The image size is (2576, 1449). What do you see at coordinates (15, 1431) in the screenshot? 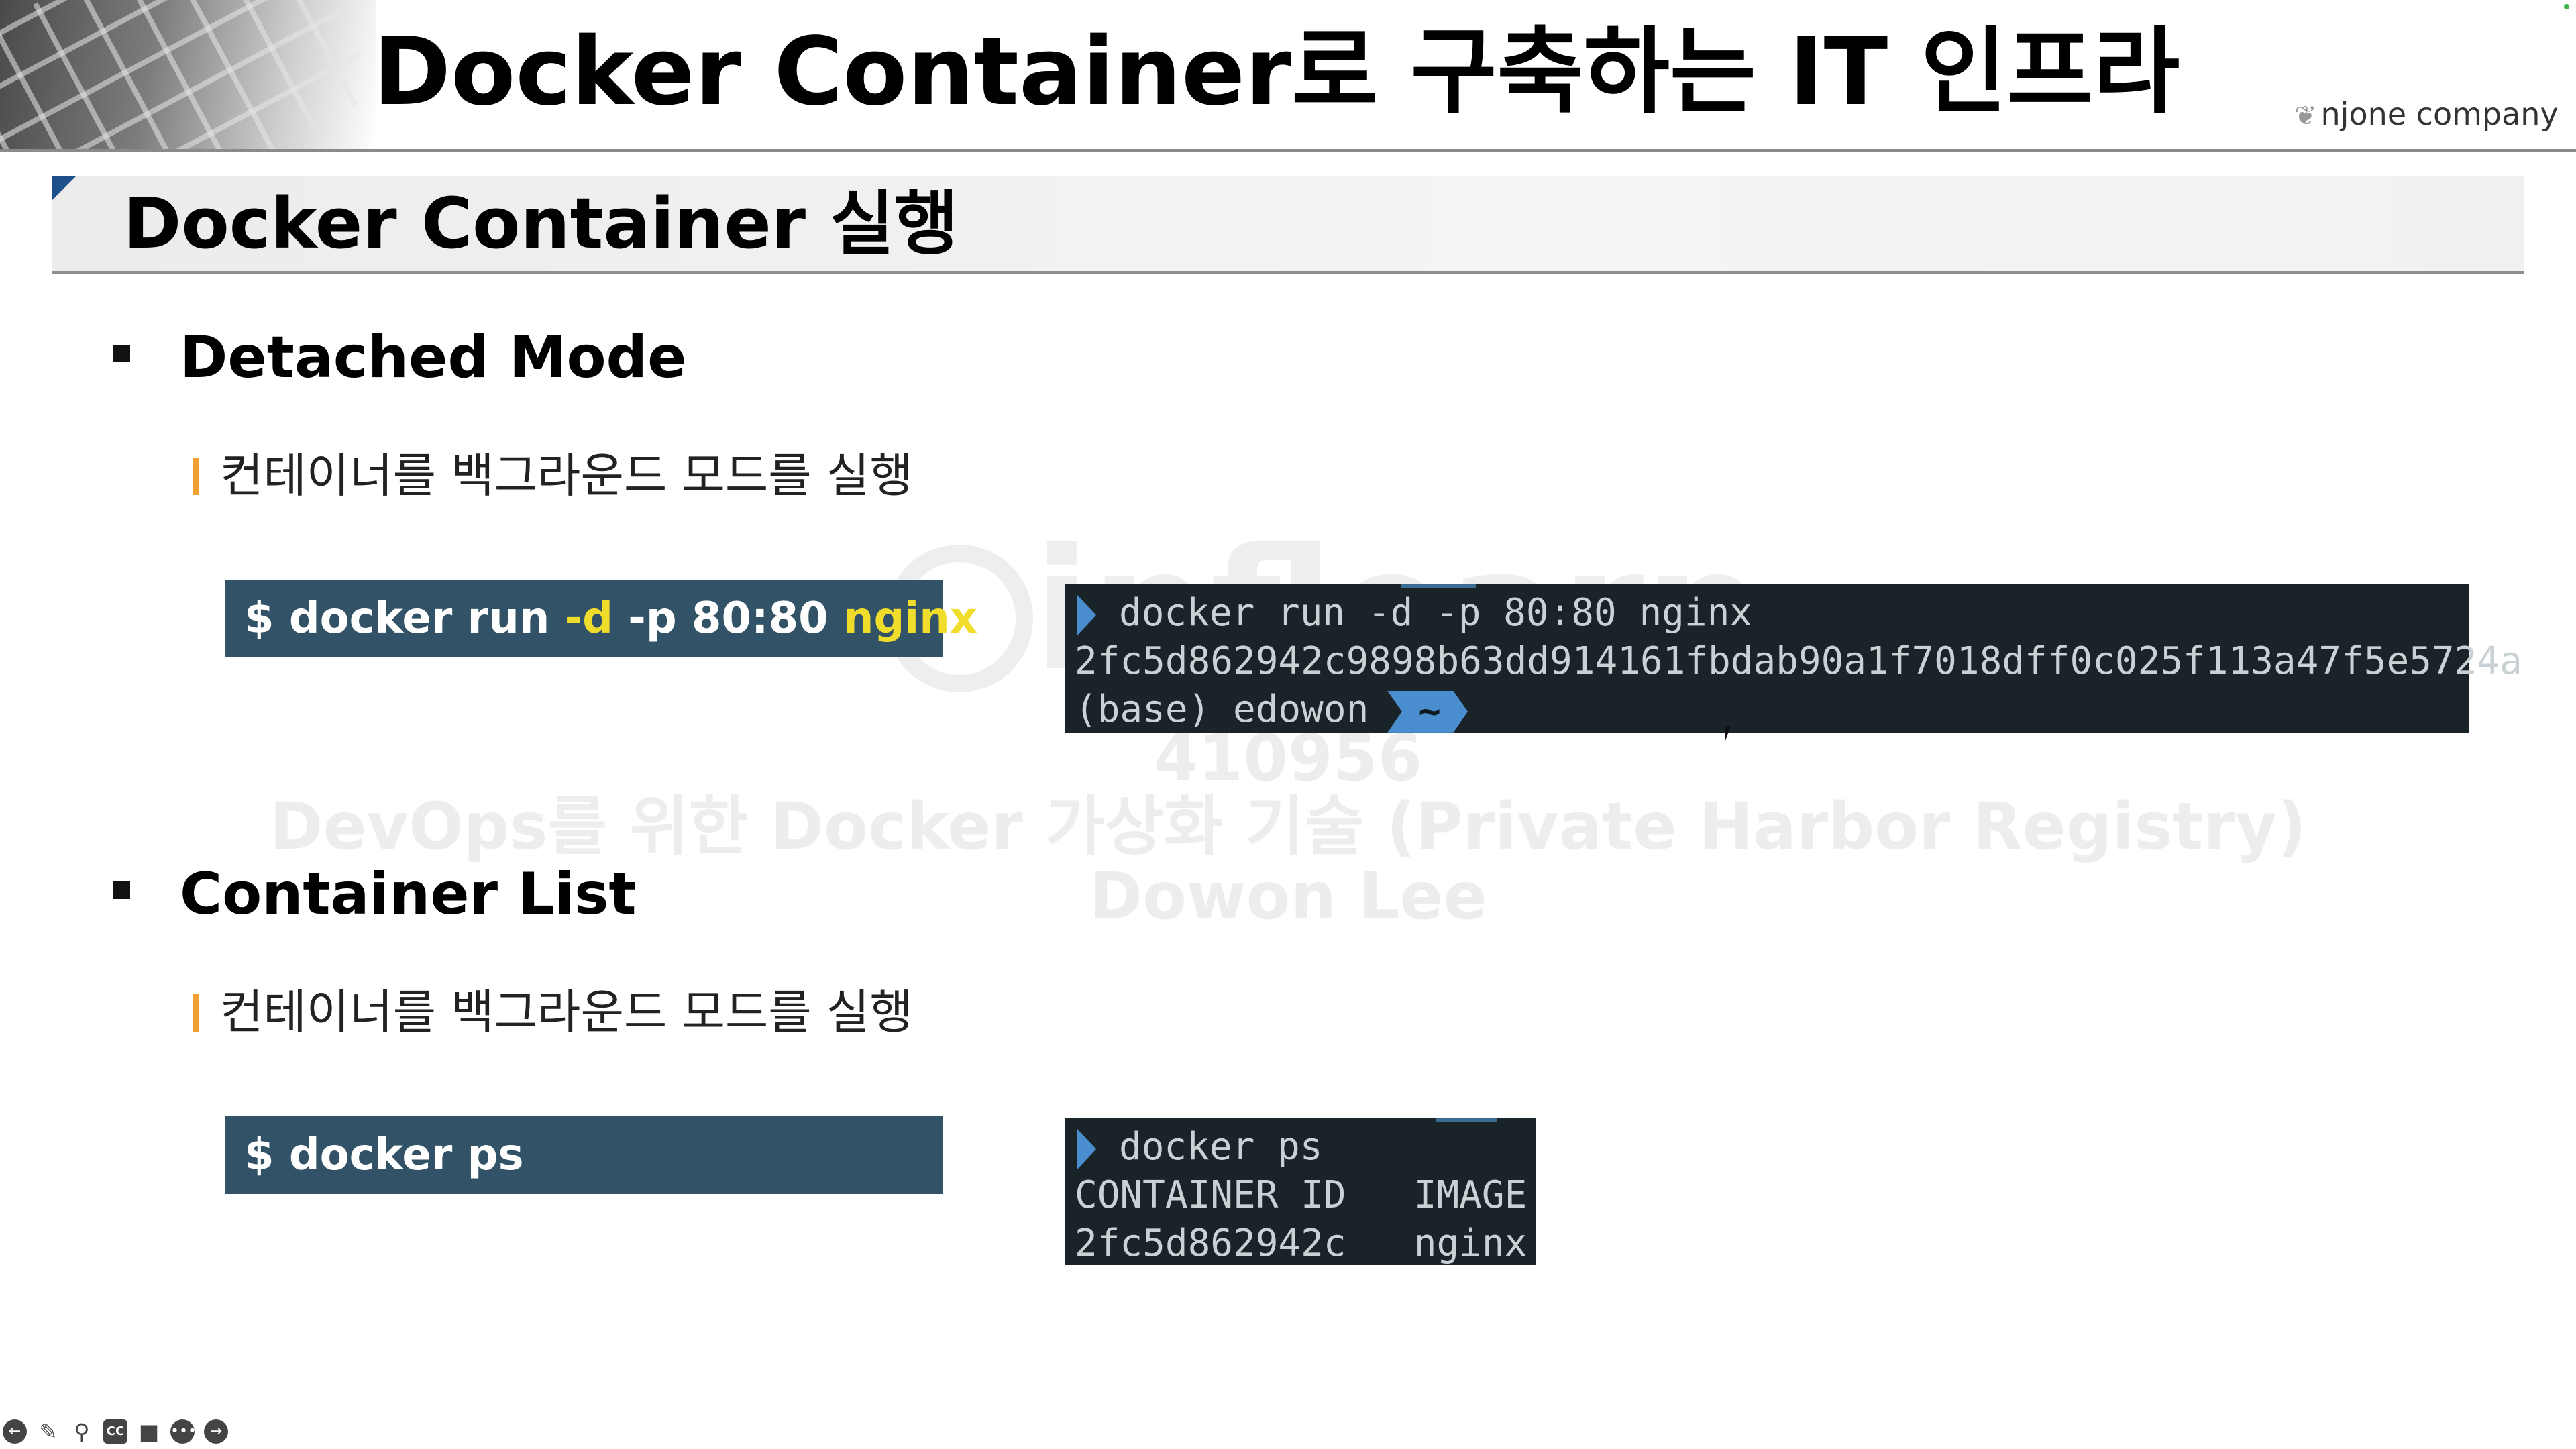
I see `back-icon: ←` at bounding box center [15, 1431].